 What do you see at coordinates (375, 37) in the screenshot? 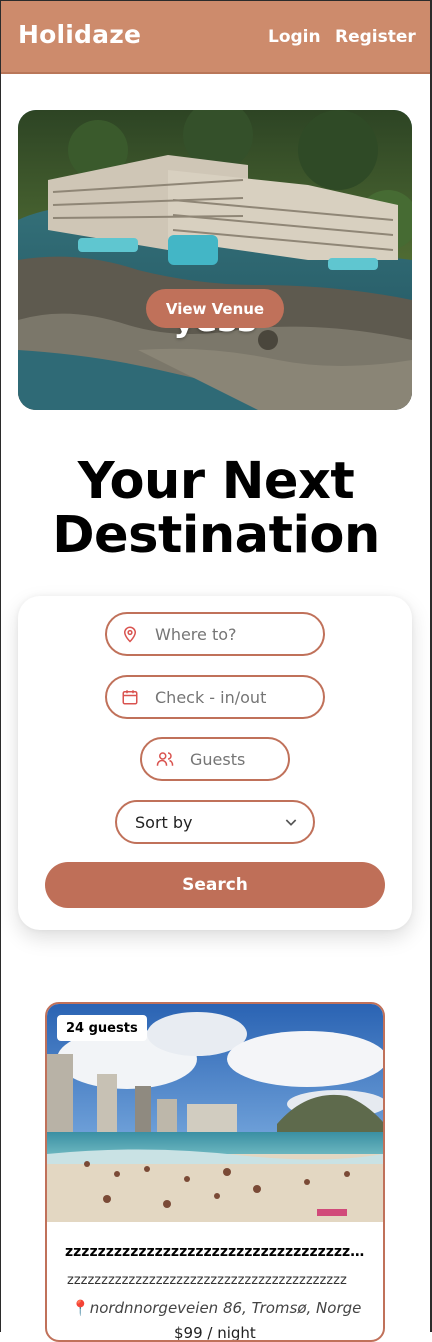
I see `register-link: Register` at bounding box center [375, 37].